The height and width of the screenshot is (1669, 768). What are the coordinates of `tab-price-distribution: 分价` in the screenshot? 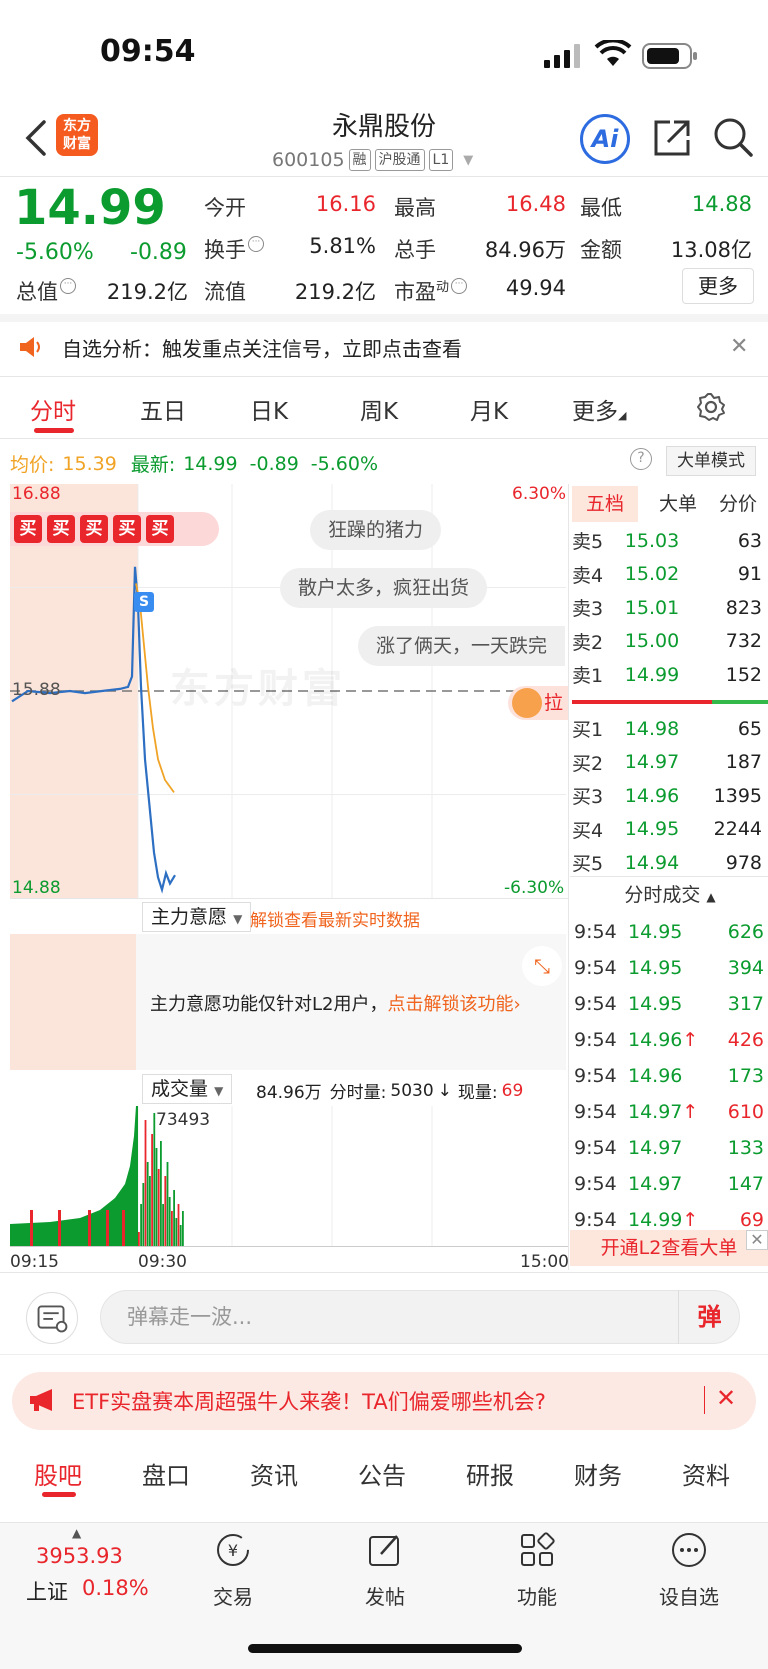 It's located at (738, 504).